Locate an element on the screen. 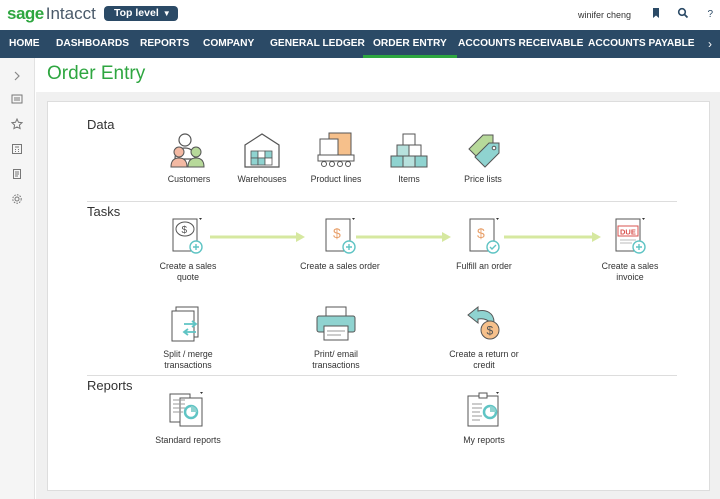 This screenshot has height=499, width=720. print-email-tile: Print/ email transactions is located at coordinates (336, 337).